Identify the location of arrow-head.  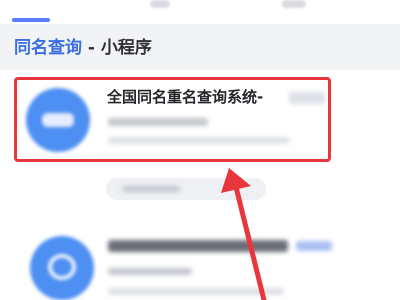
(236, 180).